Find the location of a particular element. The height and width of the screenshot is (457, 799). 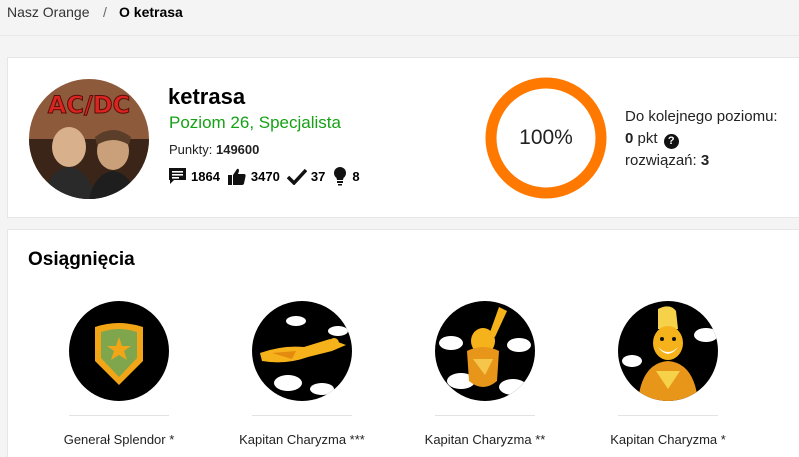

stat-solutions-value: 37 is located at coordinates (318, 176).